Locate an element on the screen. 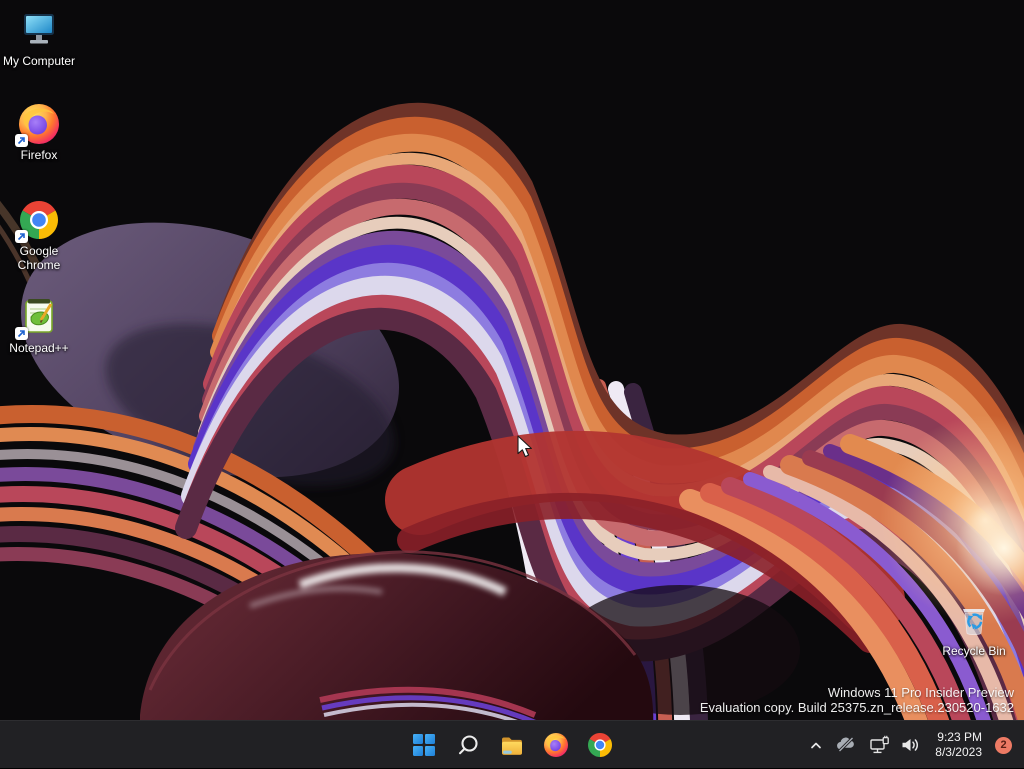  quick-settings-button is located at coordinates (894, 745).